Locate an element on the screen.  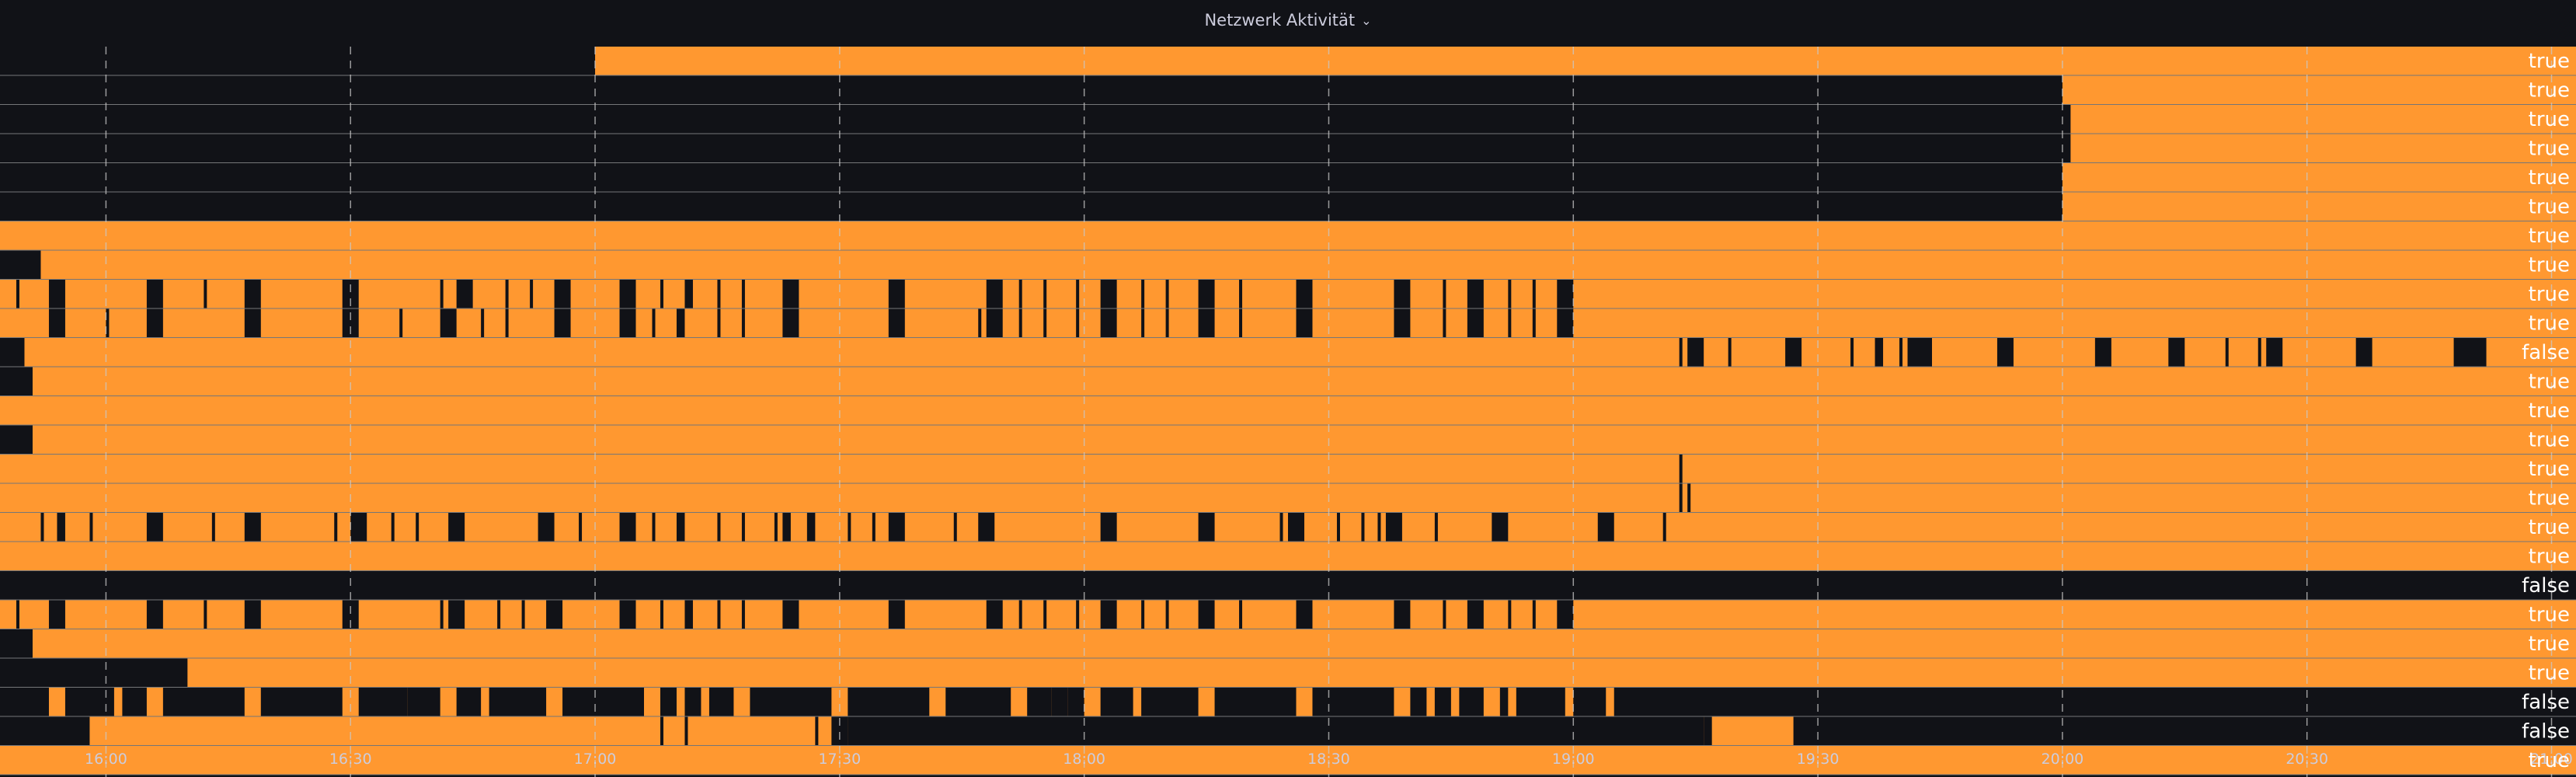
x-tick-label: 16:00 is located at coordinates (106, 759).